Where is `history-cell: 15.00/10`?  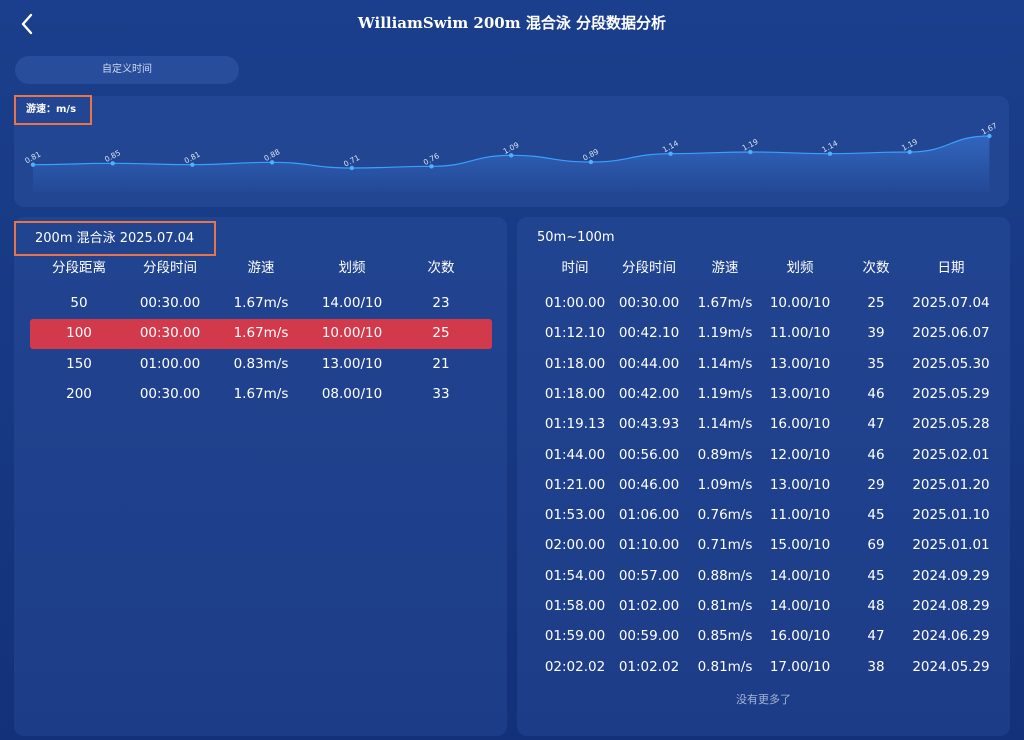 history-cell: 15.00/10 is located at coordinates (800, 545).